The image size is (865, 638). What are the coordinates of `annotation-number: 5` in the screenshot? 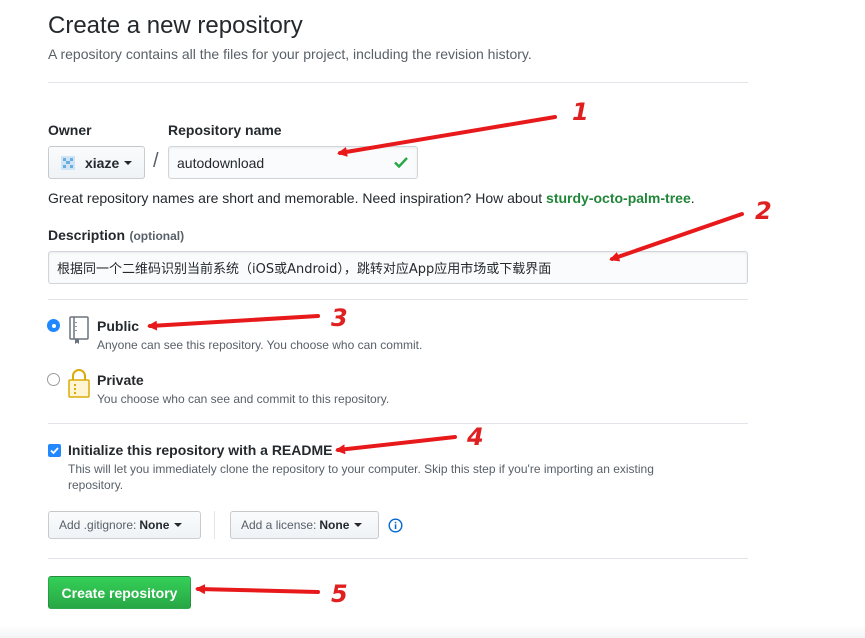 It's located at (339, 594).